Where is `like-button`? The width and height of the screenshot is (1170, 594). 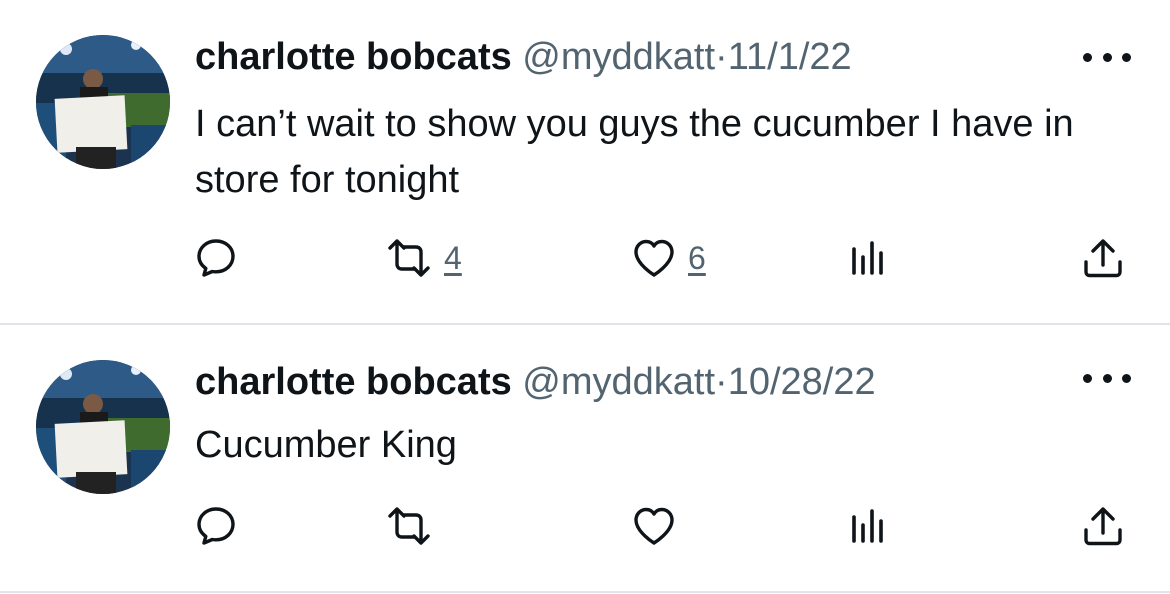
like-button is located at coordinates (654, 526).